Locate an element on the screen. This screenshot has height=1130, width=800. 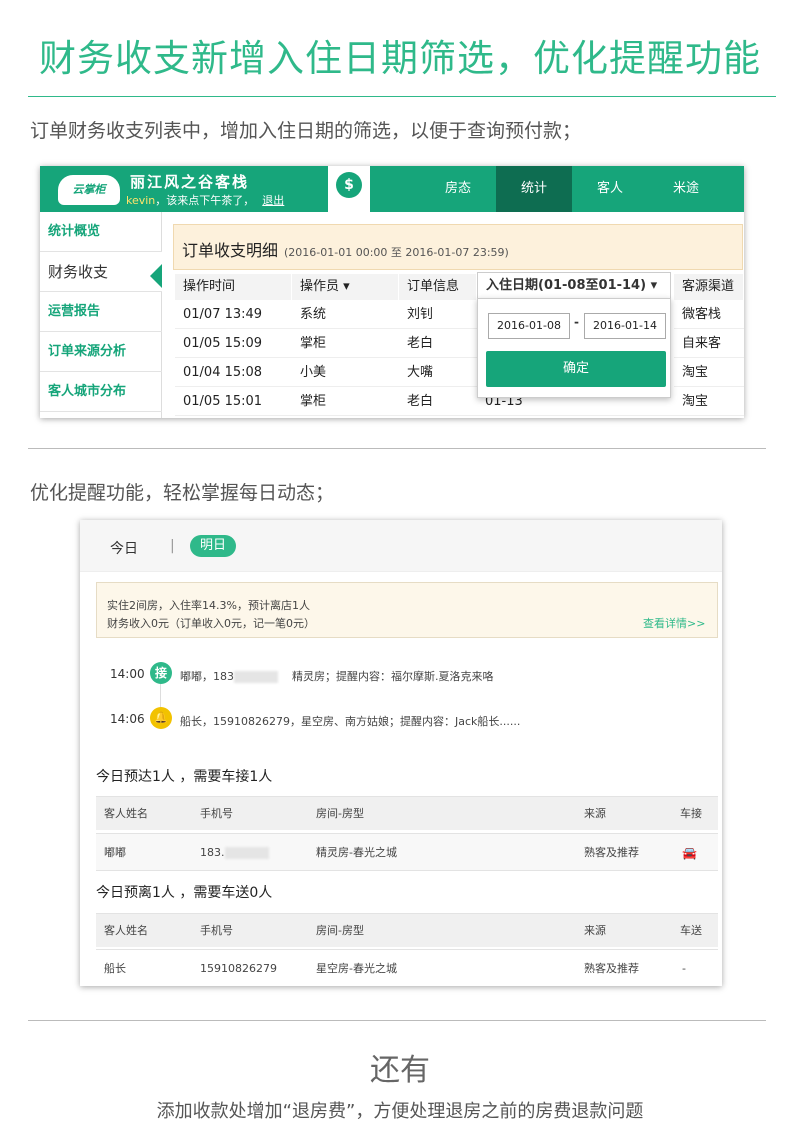
greeting-text: ，该来点下午茶了， is located at coordinates (205, 200).